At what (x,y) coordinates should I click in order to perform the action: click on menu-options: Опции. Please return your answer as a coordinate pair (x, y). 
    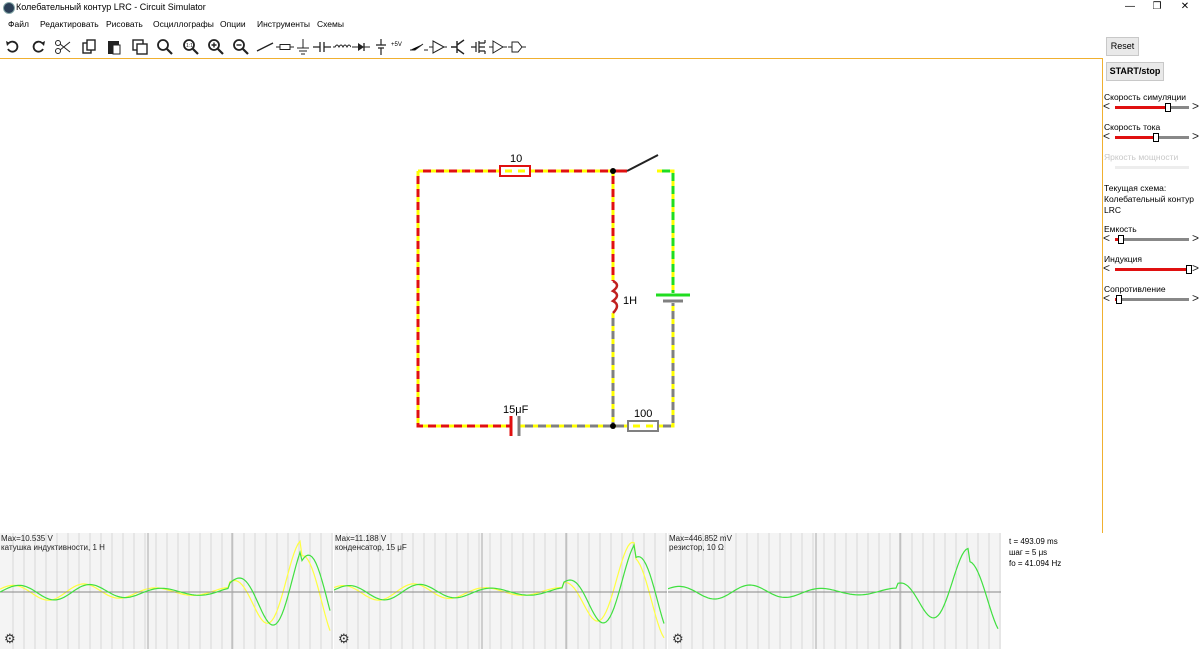
    Looking at the image, I should click on (233, 24).